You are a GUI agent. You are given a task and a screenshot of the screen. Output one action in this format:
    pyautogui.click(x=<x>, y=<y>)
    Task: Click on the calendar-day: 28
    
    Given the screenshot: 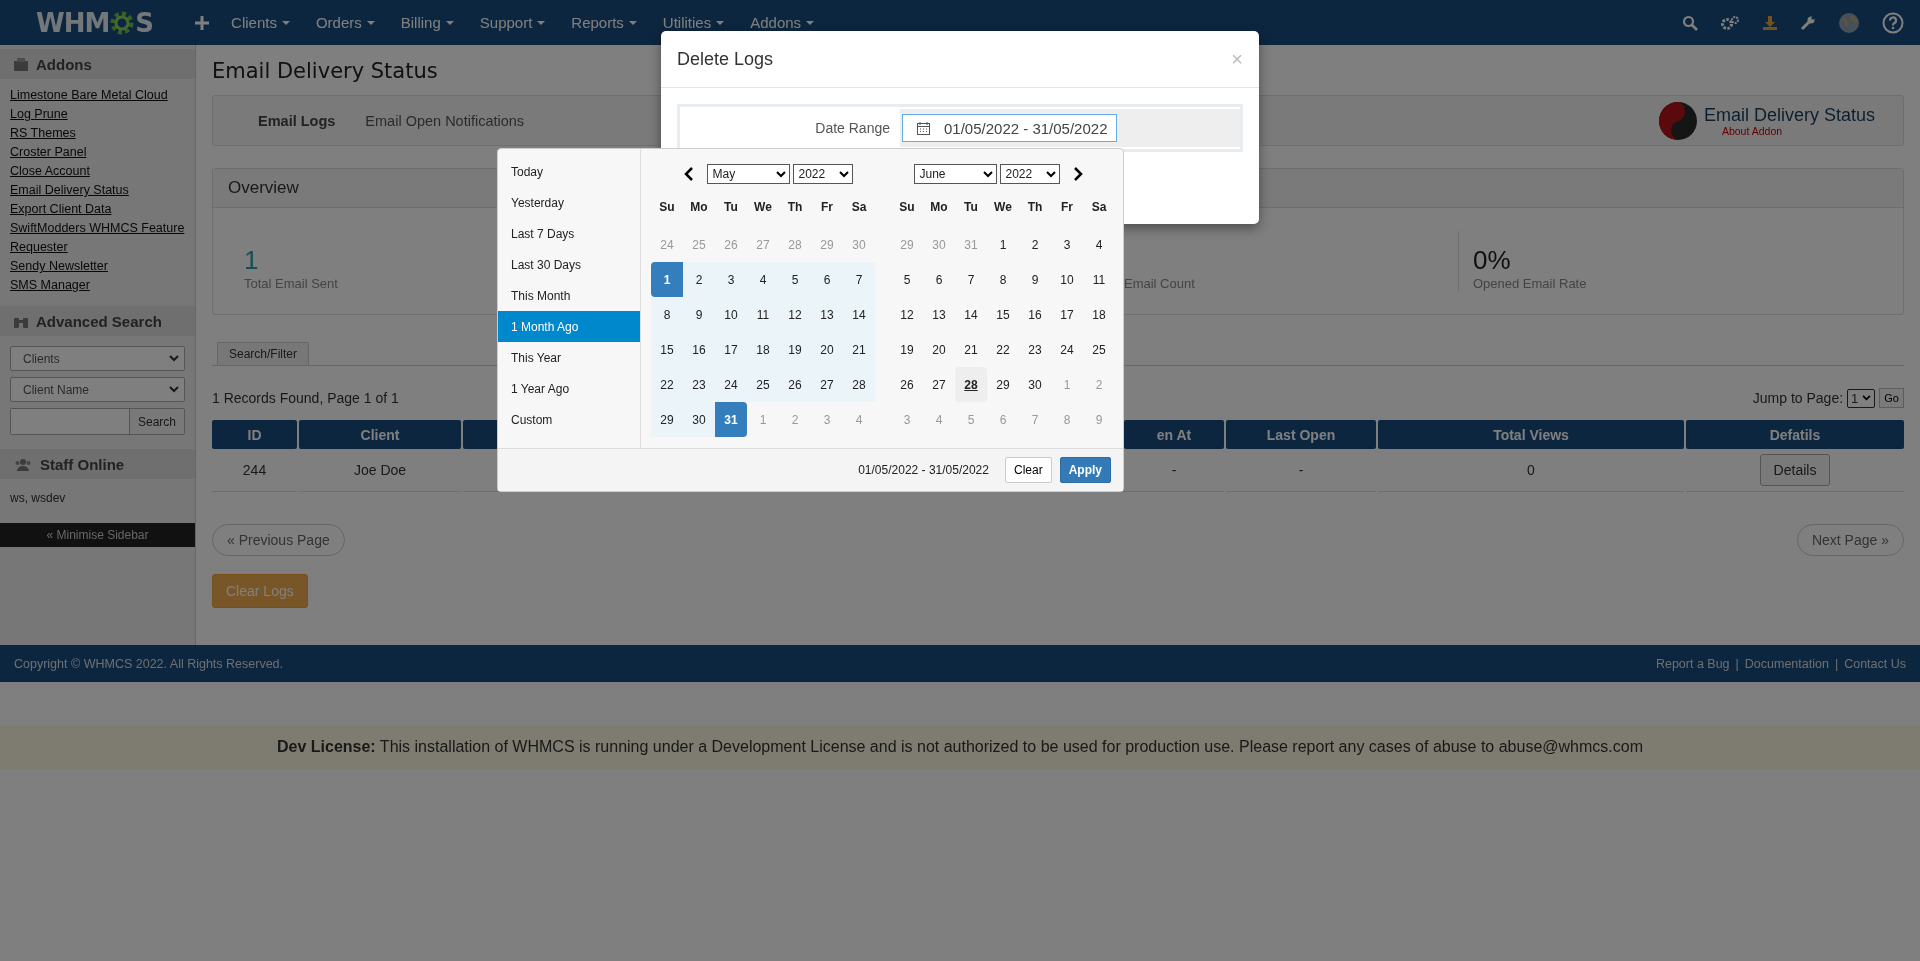 What is the action you would take?
    pyautogui.click(x=859, y=384)
    